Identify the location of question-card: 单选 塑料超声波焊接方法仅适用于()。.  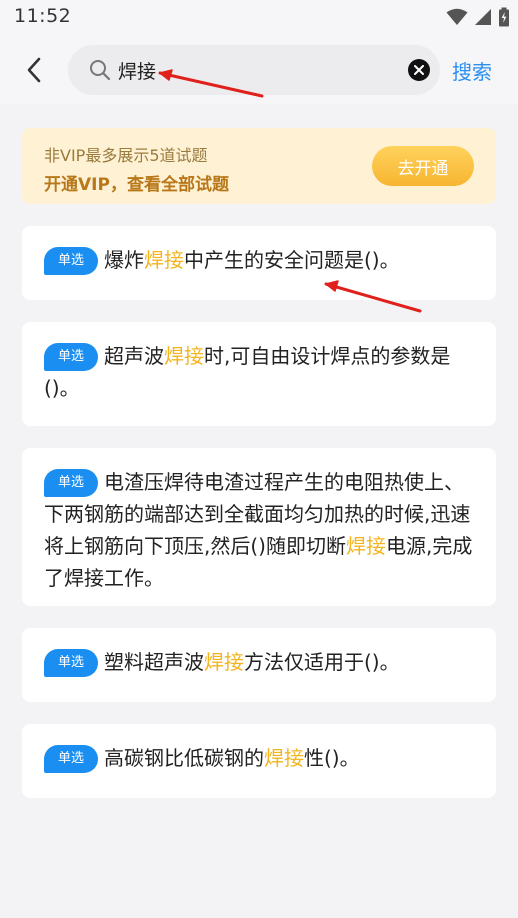
(259, 665).